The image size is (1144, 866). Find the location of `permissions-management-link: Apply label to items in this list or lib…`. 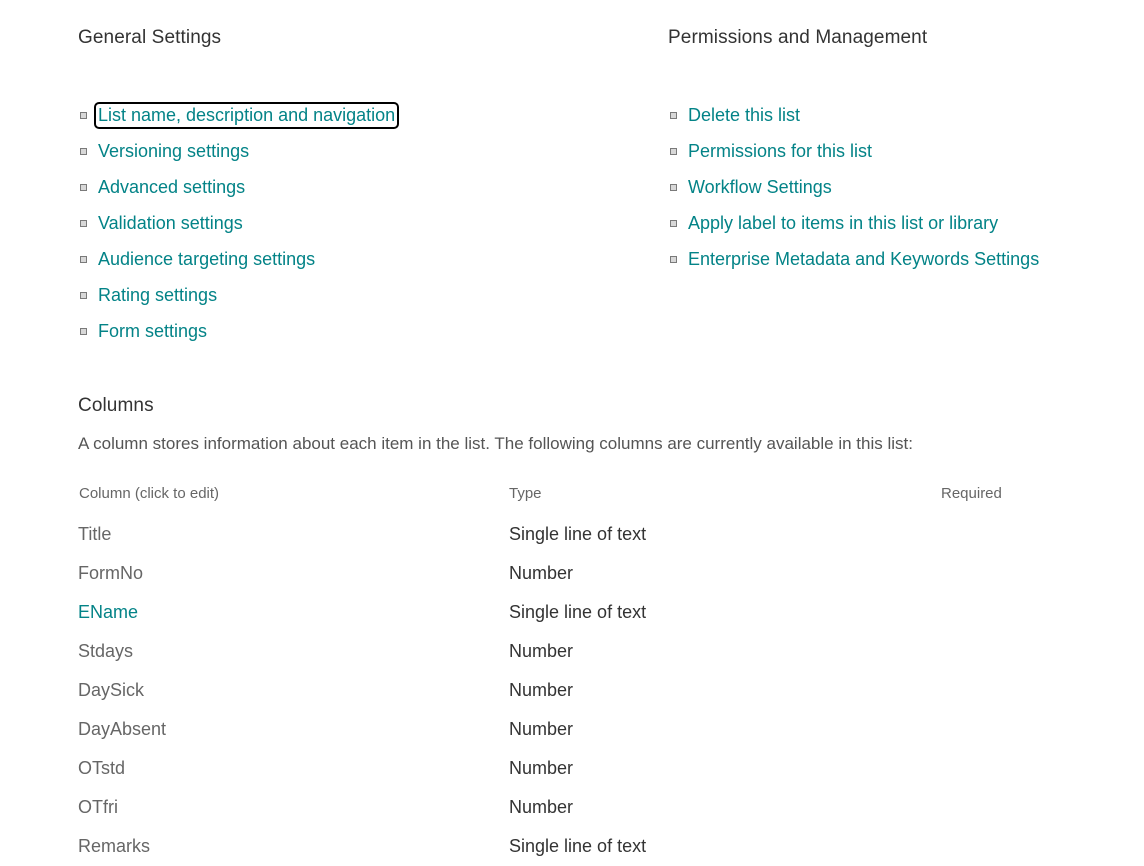

permissions-management-link: Apply label to items in this list or lib… is located at coordinates (843, 223).